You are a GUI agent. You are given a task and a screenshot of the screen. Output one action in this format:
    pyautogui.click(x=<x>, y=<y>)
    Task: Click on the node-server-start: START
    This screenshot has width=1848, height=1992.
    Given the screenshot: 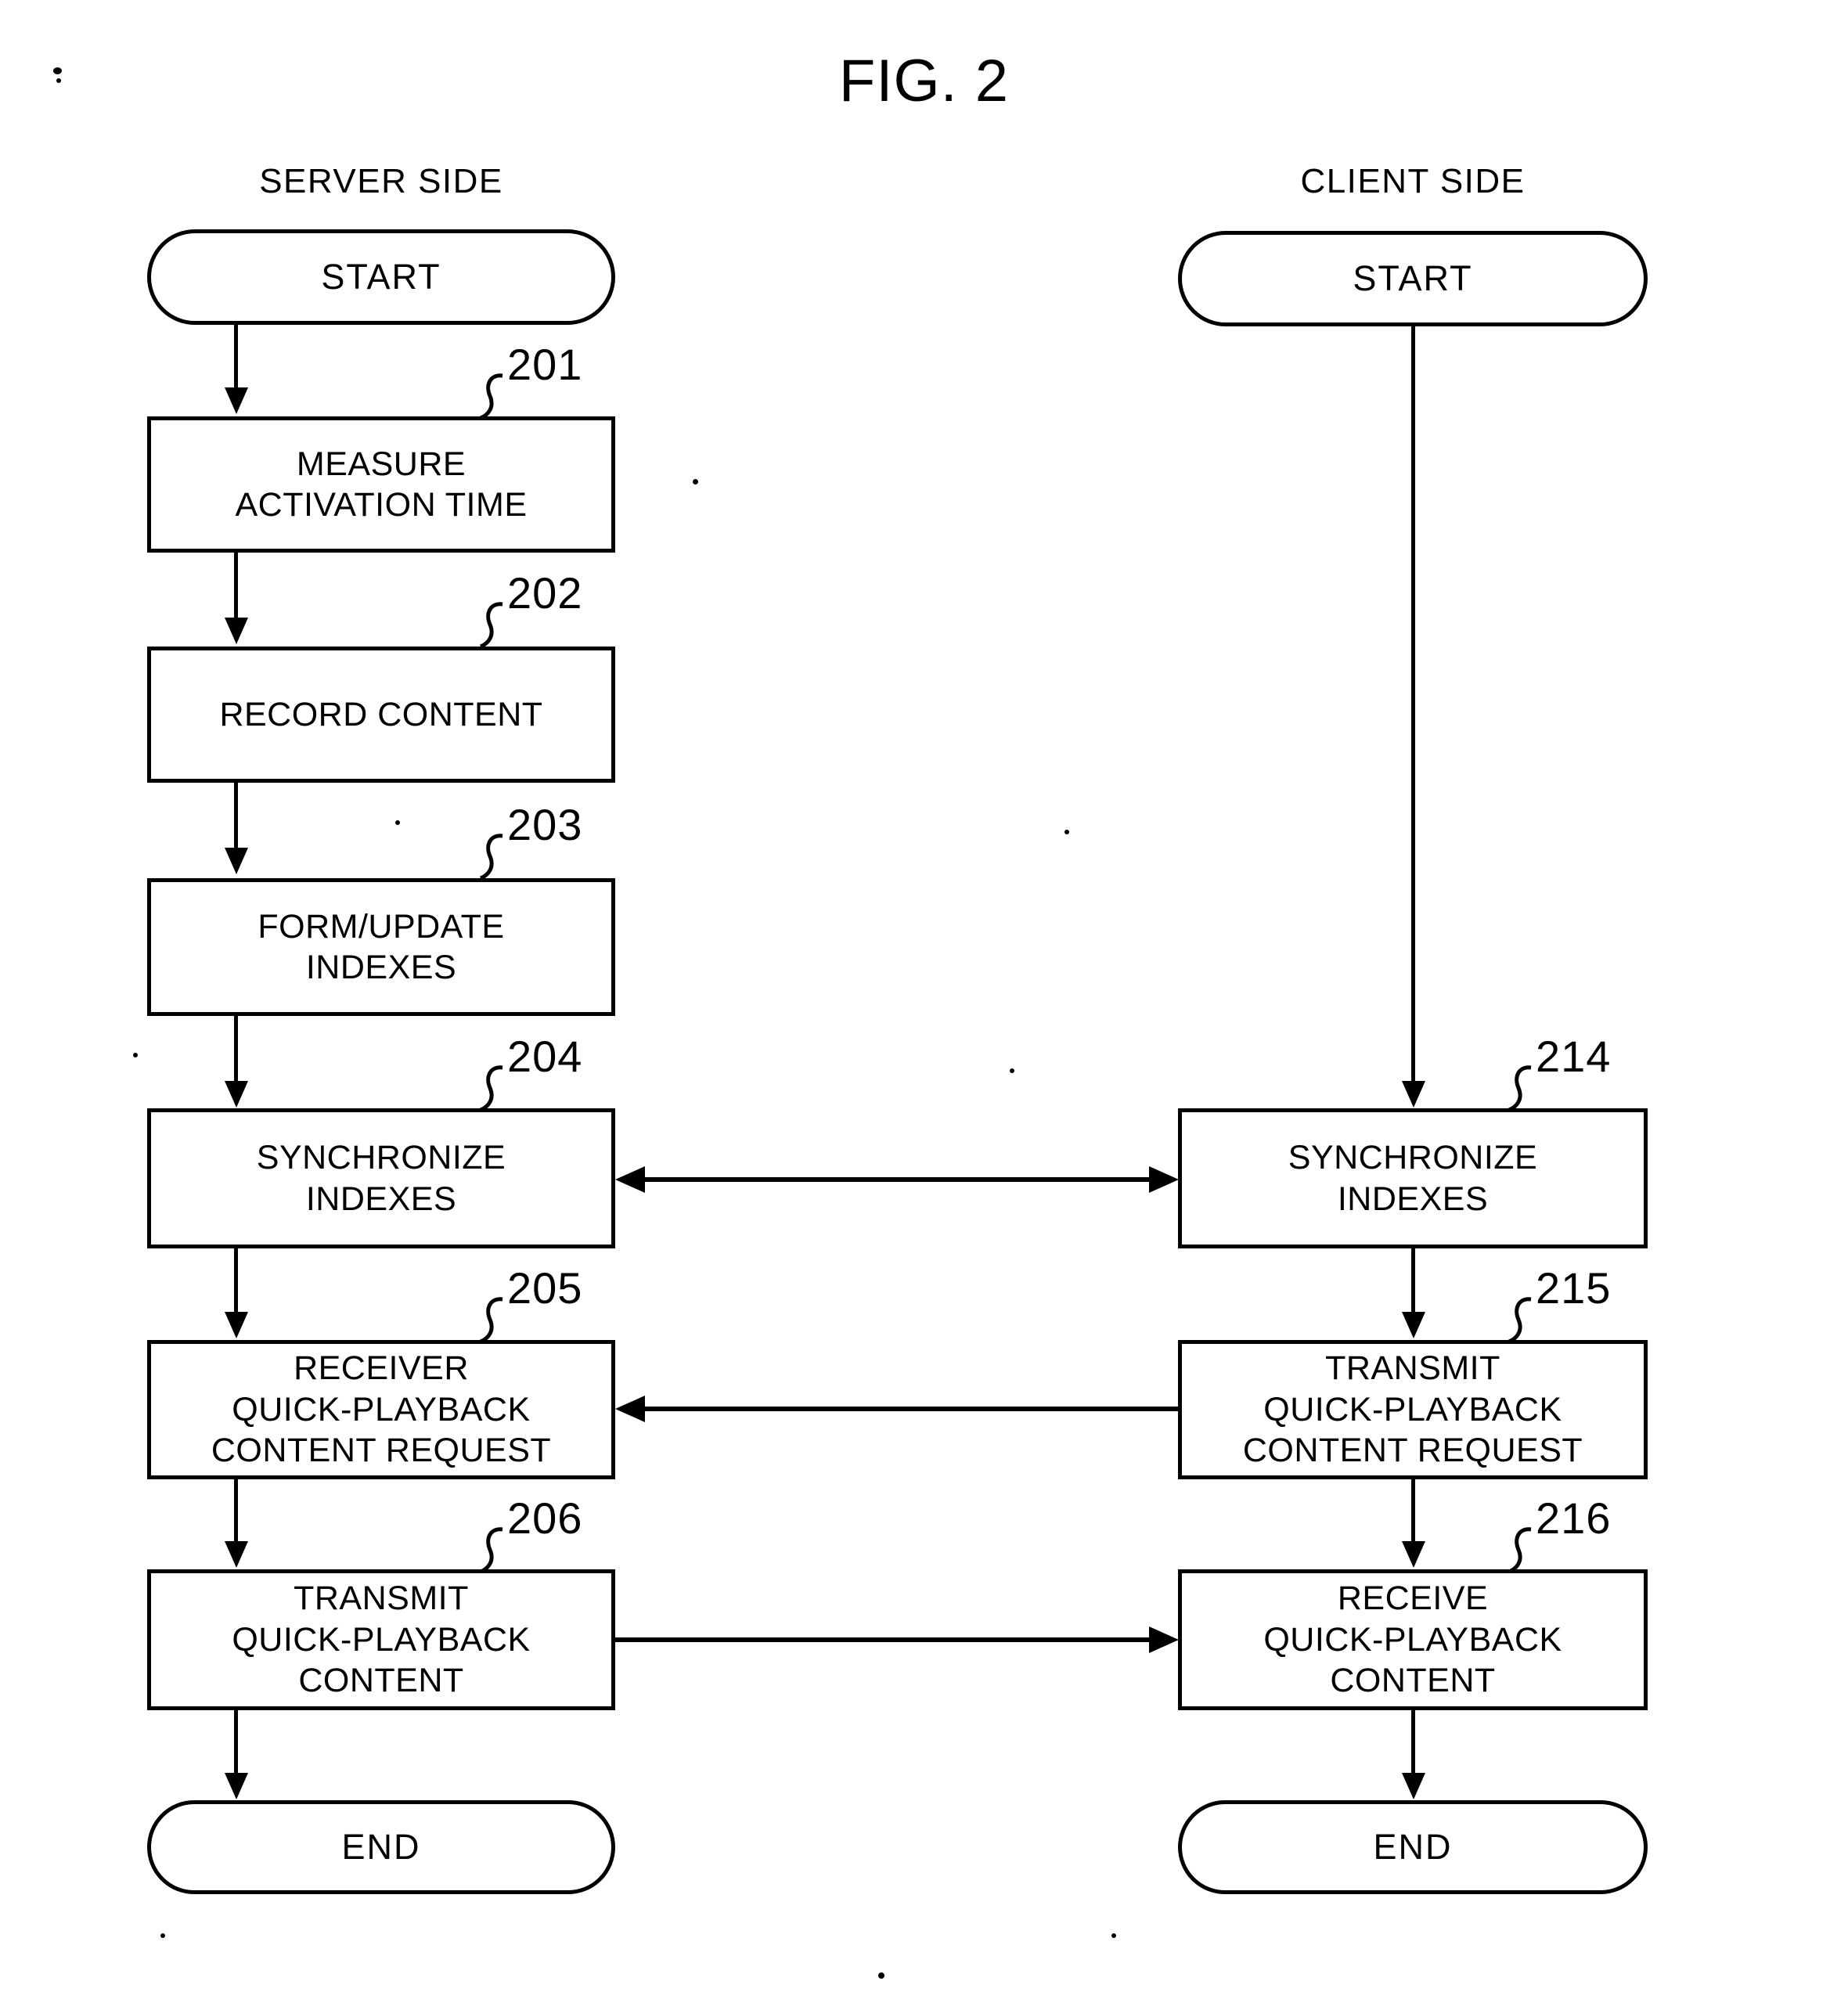 What is the action you would take?
    pyautogui.click(x=381, y=277)
    